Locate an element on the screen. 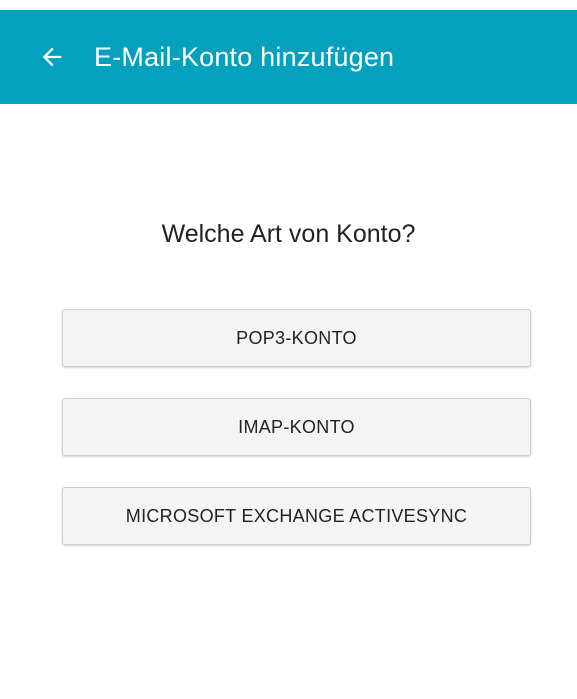 Image resolution: width=577 pixels, height=699 pixels. app-bar: E-Mail-Konto hinzufügen is located at coordinates (288, 57).